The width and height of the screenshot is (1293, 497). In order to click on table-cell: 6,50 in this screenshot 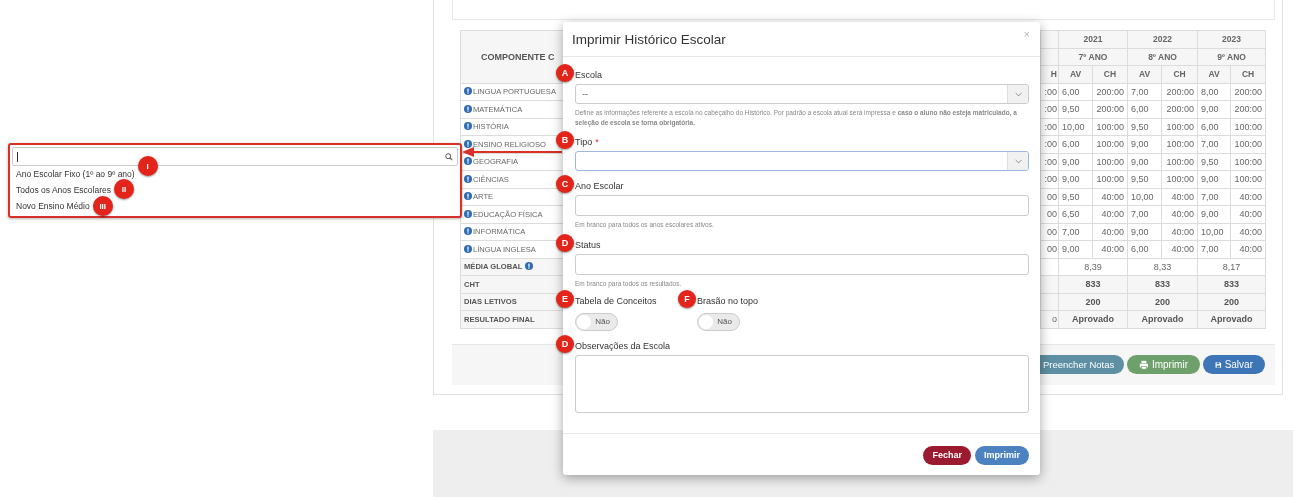, I will do `click(1075, 214)`.